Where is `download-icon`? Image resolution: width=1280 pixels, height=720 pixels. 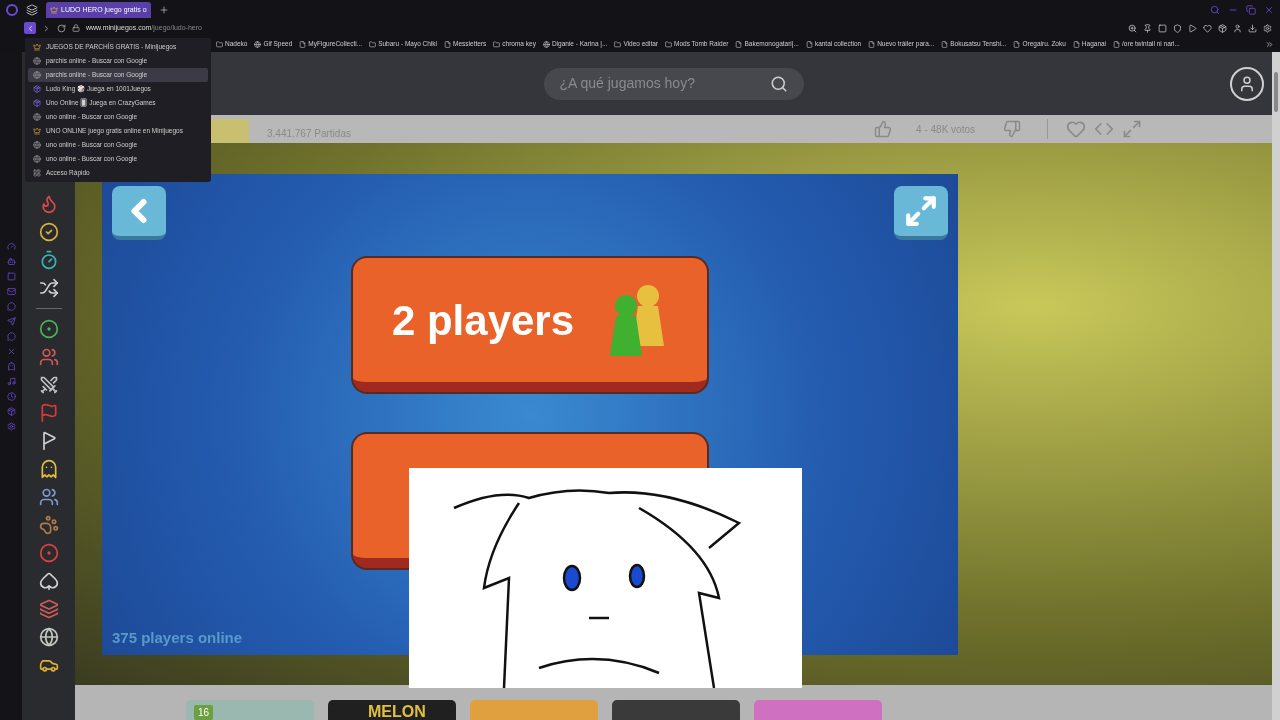
download-icon is located at coordinates (1252, 28).